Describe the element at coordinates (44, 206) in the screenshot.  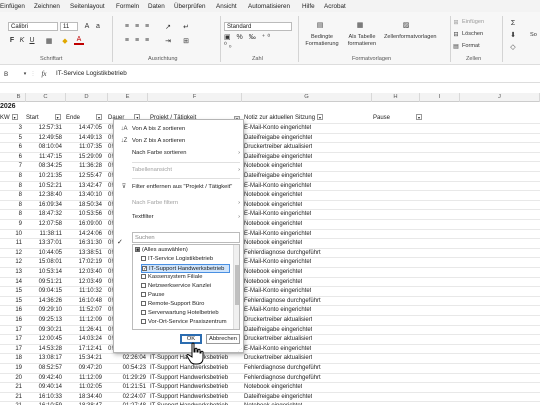
I see `start-cell: 16:09:34` at that location.